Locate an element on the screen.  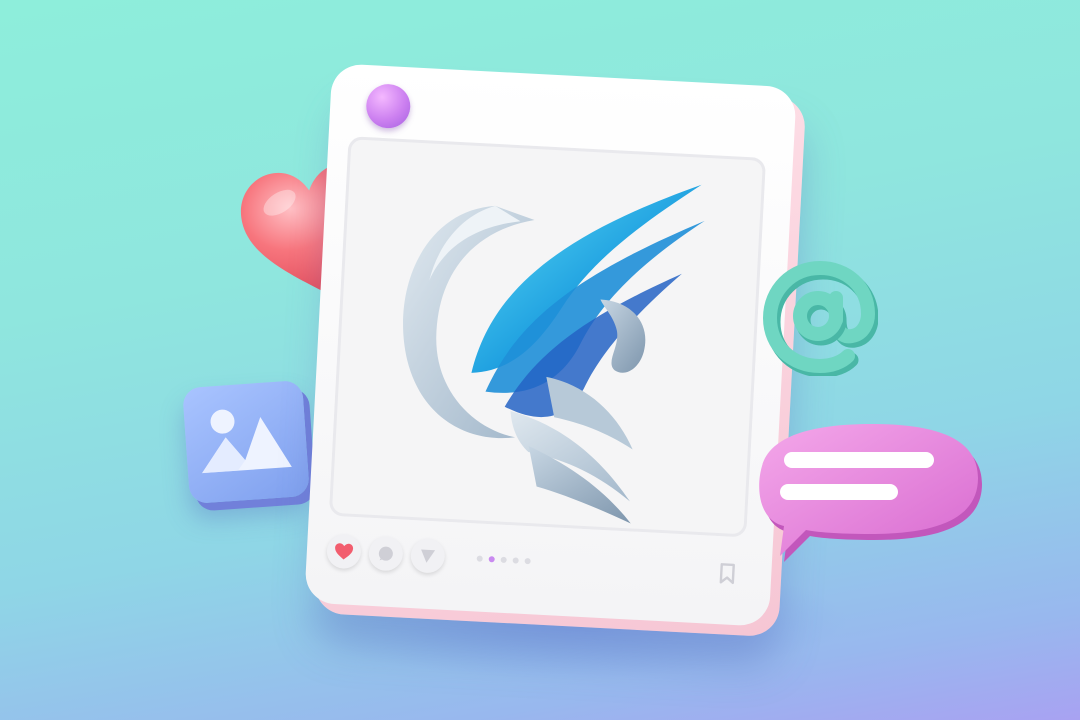
floating-image-icon is located at coordinates (246, 442).